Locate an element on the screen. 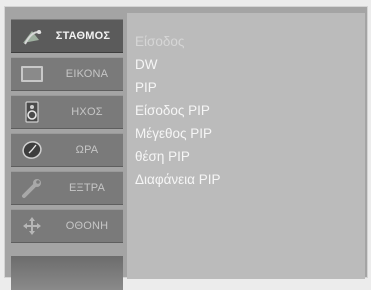 The height and width of the screenshot is (290, 371). submenu-item-pip-input: Είσοδος PIP is located at coordinates (172, 111).